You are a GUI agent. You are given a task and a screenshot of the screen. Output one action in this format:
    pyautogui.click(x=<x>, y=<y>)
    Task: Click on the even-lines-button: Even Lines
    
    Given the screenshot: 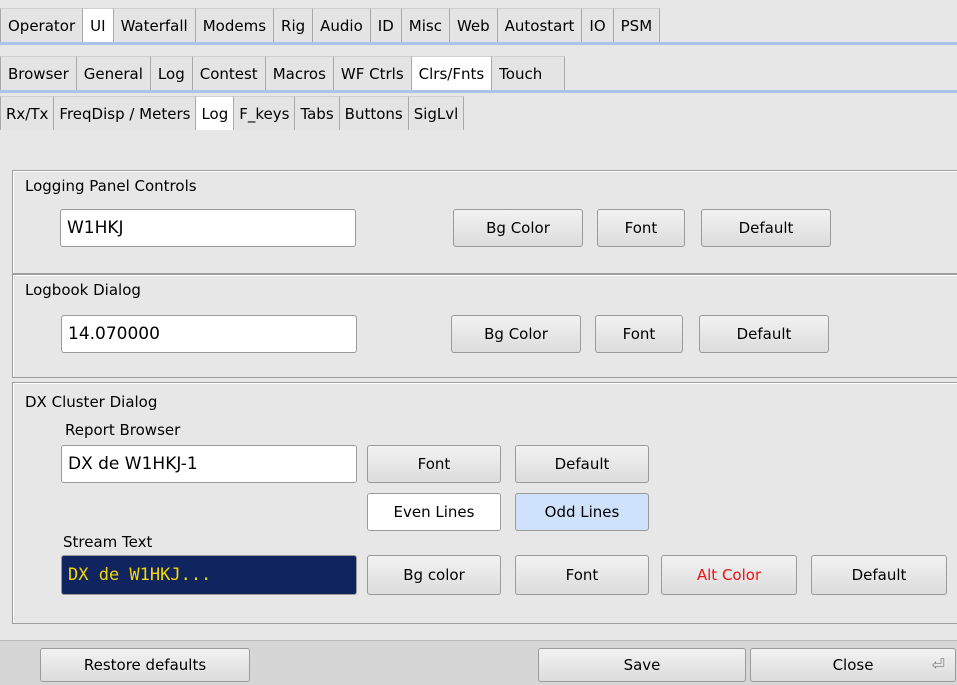 What is the action you would take?
    pyautogui.click(x=434, y=512)
    